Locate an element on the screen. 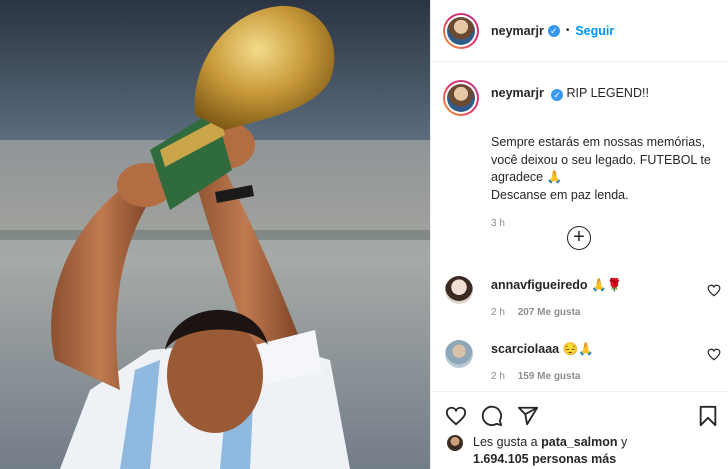 Image resolution: width=728 pixels, height=469 pixels. caption-avatar is located at coordinates (461, 98).